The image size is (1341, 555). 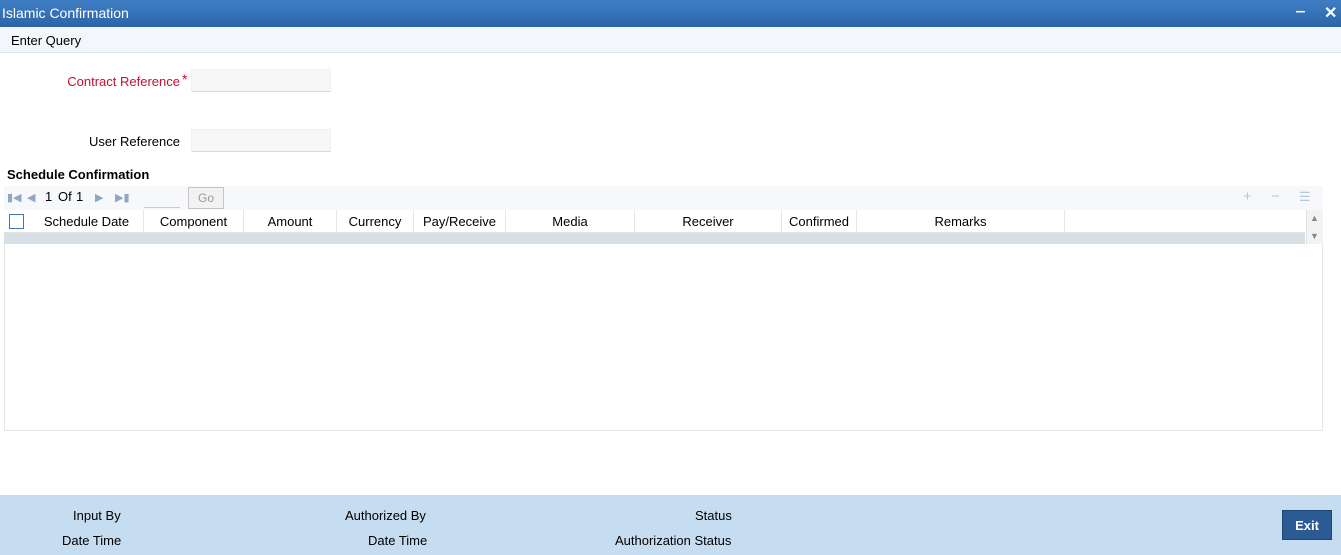 What do you see at coordinates (1307, 525) in the screenshot?
I see `exit-button: Exit` at bounding box center [1307, 525].